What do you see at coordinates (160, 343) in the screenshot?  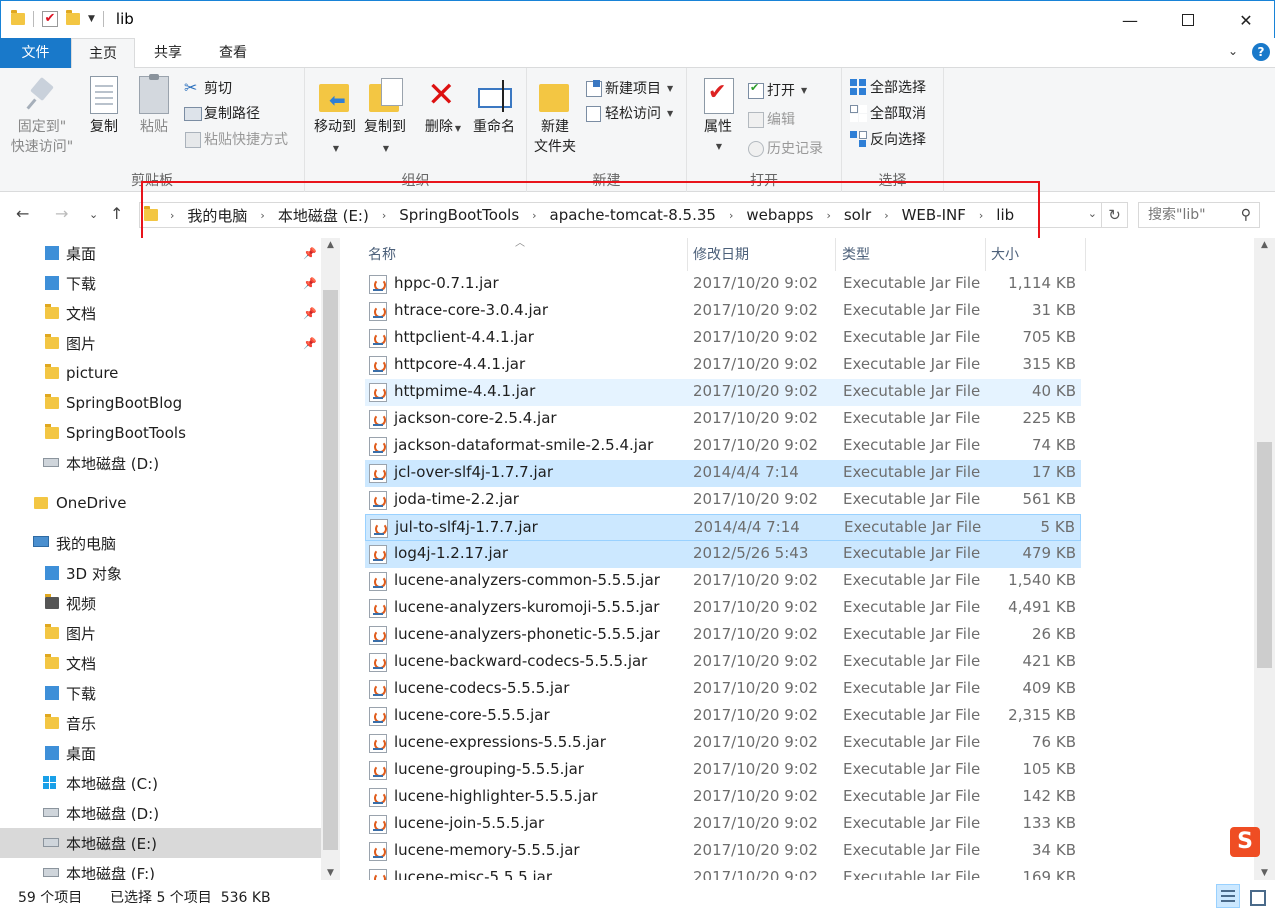 I see `sidebar-item-pictures-pinned: 图片 📌` at bounding box center [160, 343].